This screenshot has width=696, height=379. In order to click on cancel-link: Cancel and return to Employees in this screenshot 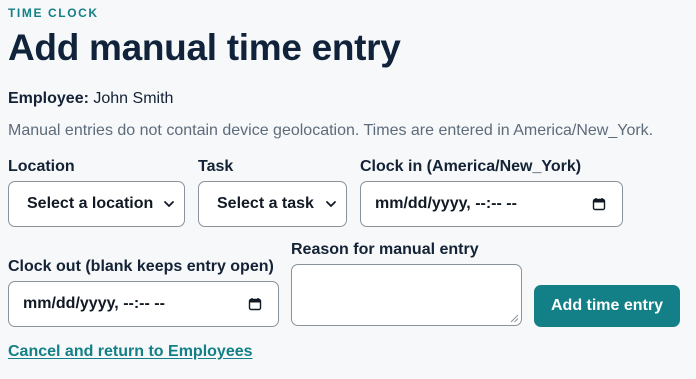, I will do `click(130, 352)`.